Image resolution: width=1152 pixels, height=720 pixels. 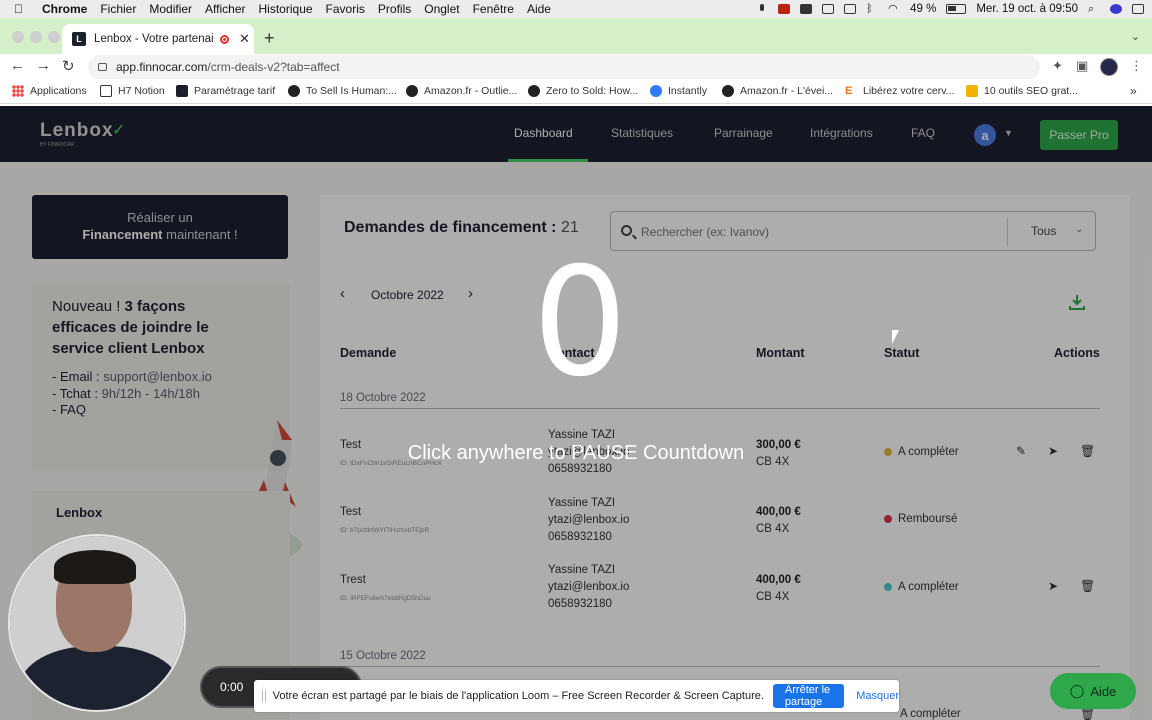 What do you see at coordinates (170, 9) in the screenshot?
I see `menu-modifier: Modifier` at bounding box center [170, 9].